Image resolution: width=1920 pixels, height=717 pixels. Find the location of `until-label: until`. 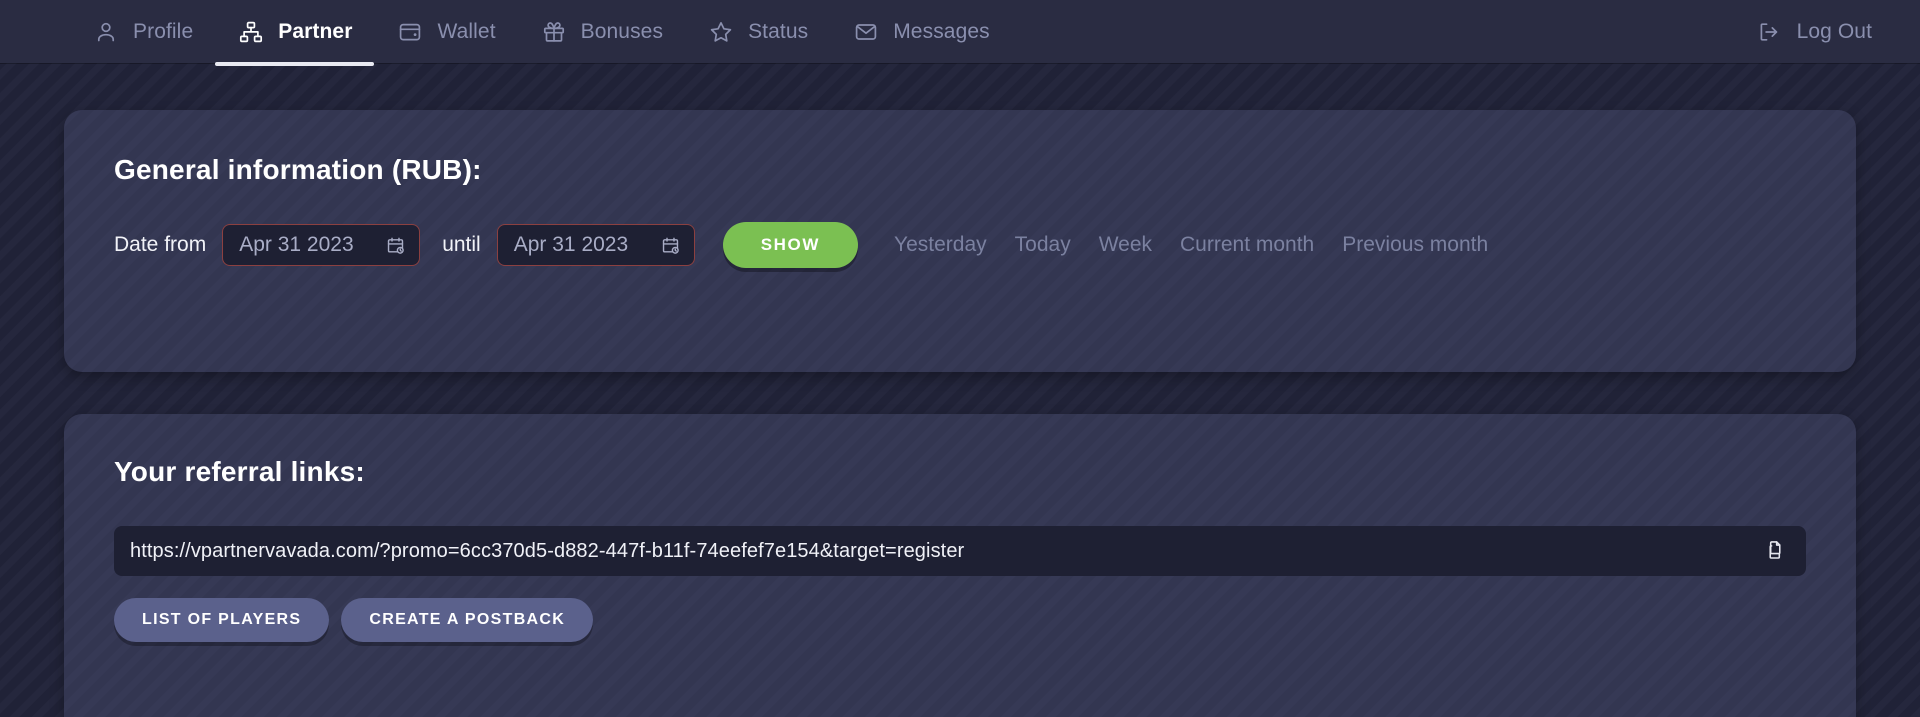

until-label: until is located at coordinates (461, 244).